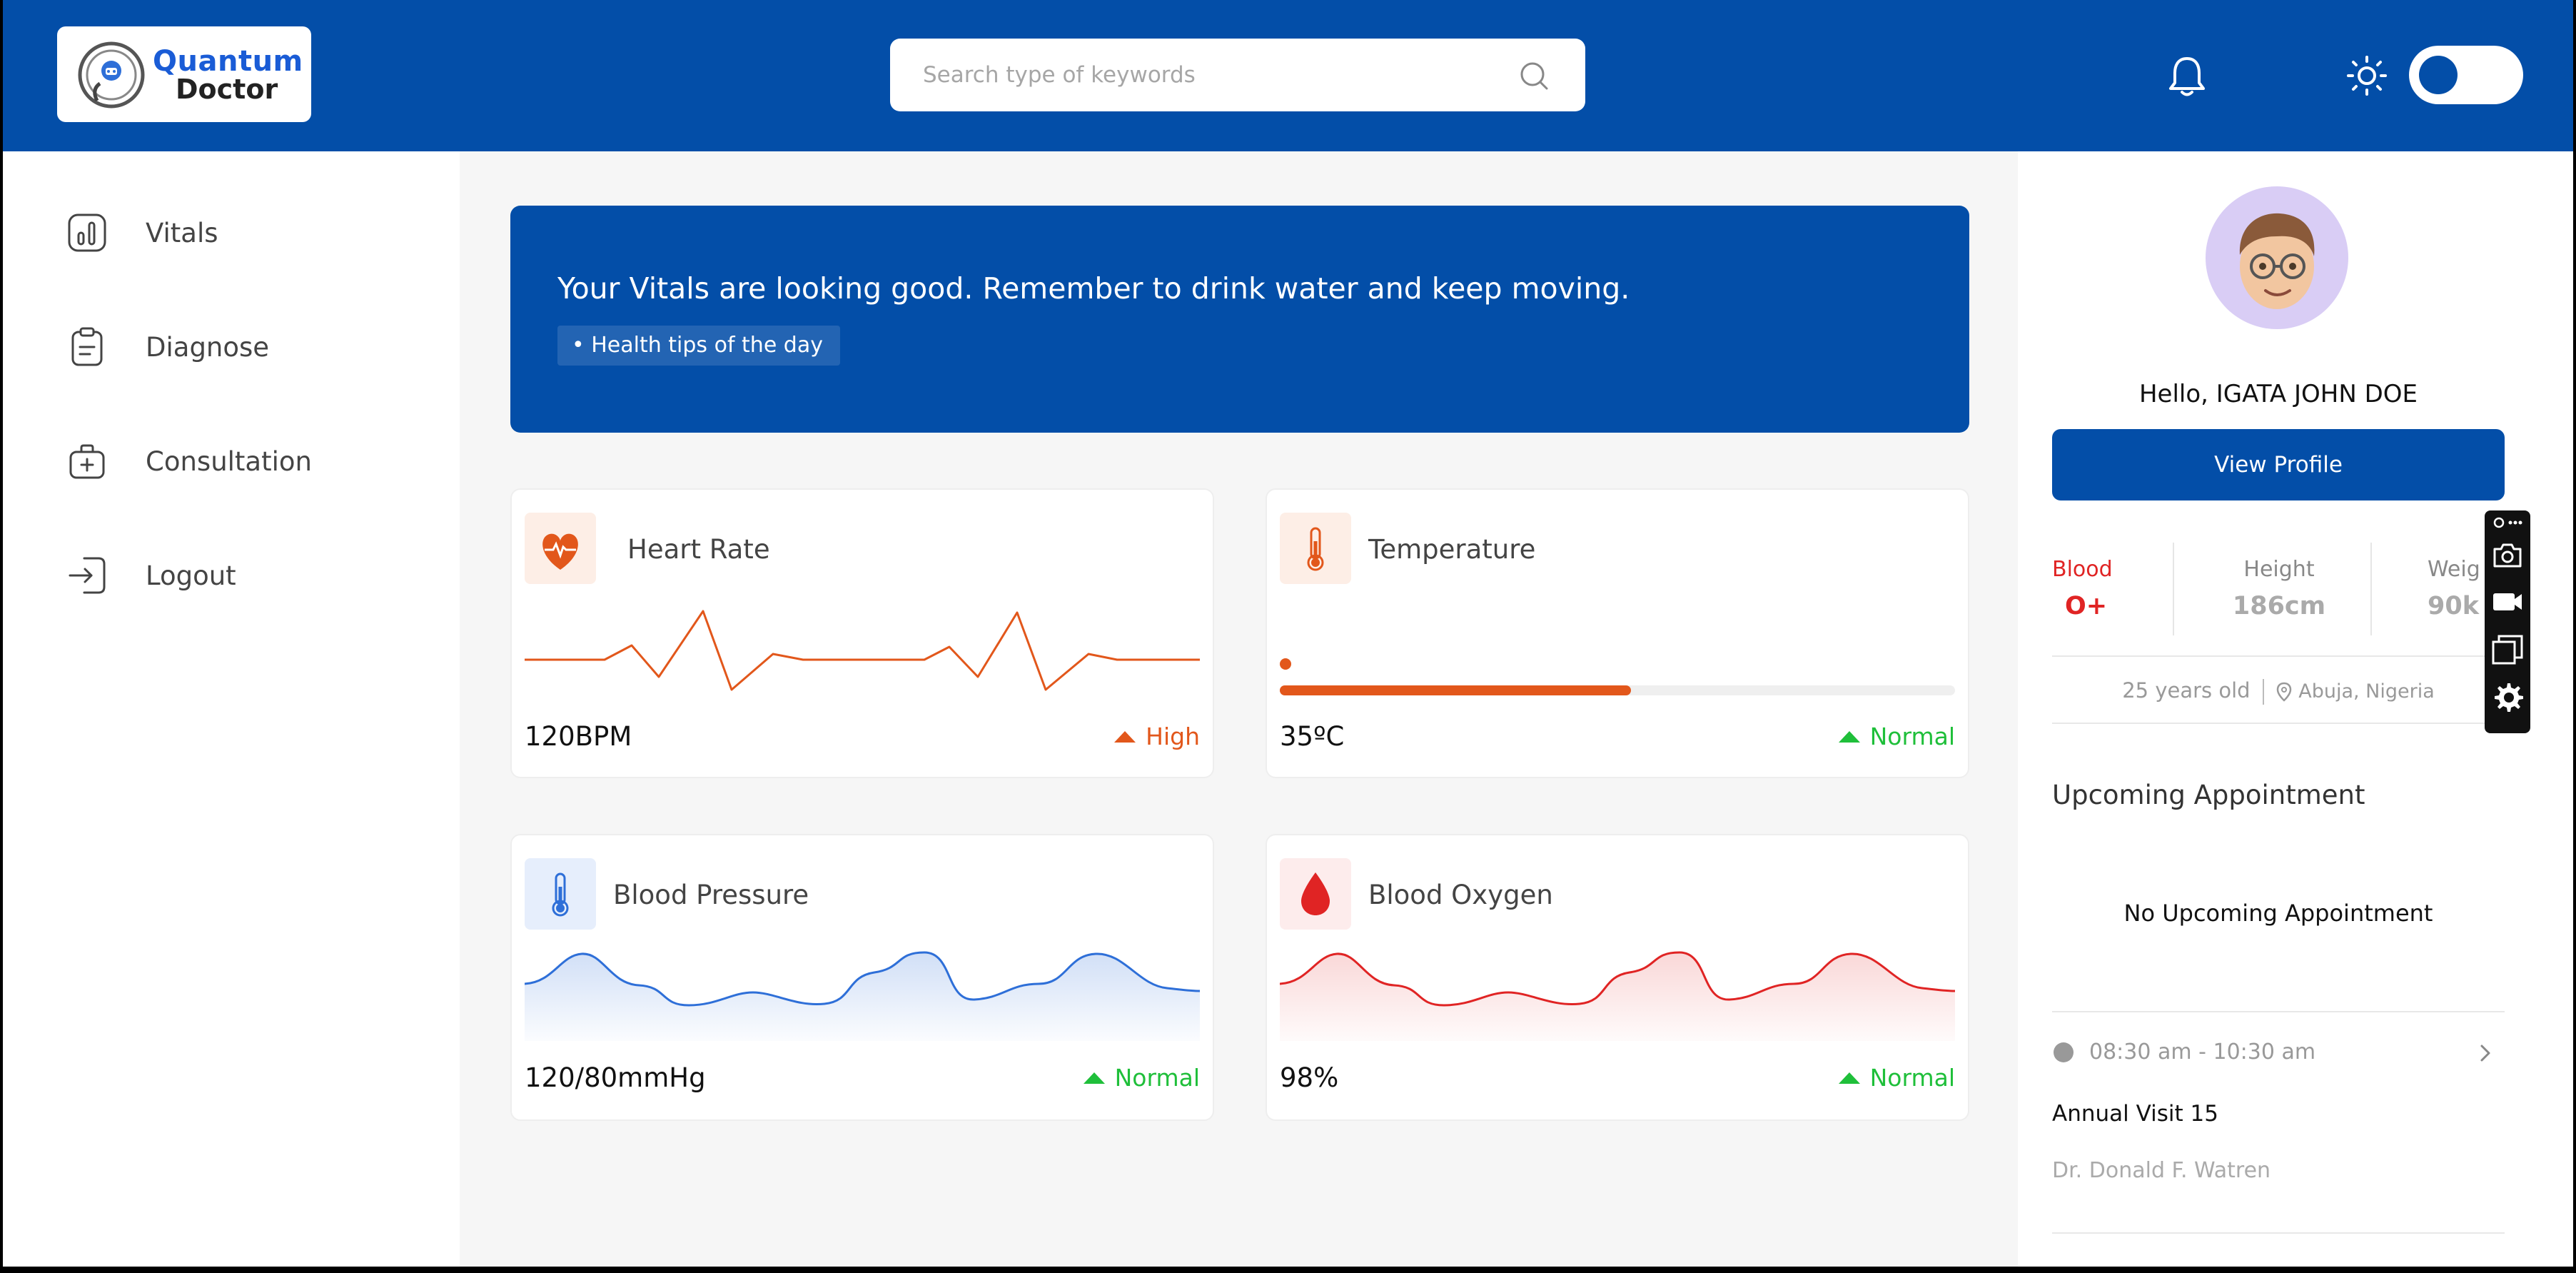 Image resolution: width=2576 pixels, height=1273 pixels. I want to click on logout-icon, so click(87, 575).